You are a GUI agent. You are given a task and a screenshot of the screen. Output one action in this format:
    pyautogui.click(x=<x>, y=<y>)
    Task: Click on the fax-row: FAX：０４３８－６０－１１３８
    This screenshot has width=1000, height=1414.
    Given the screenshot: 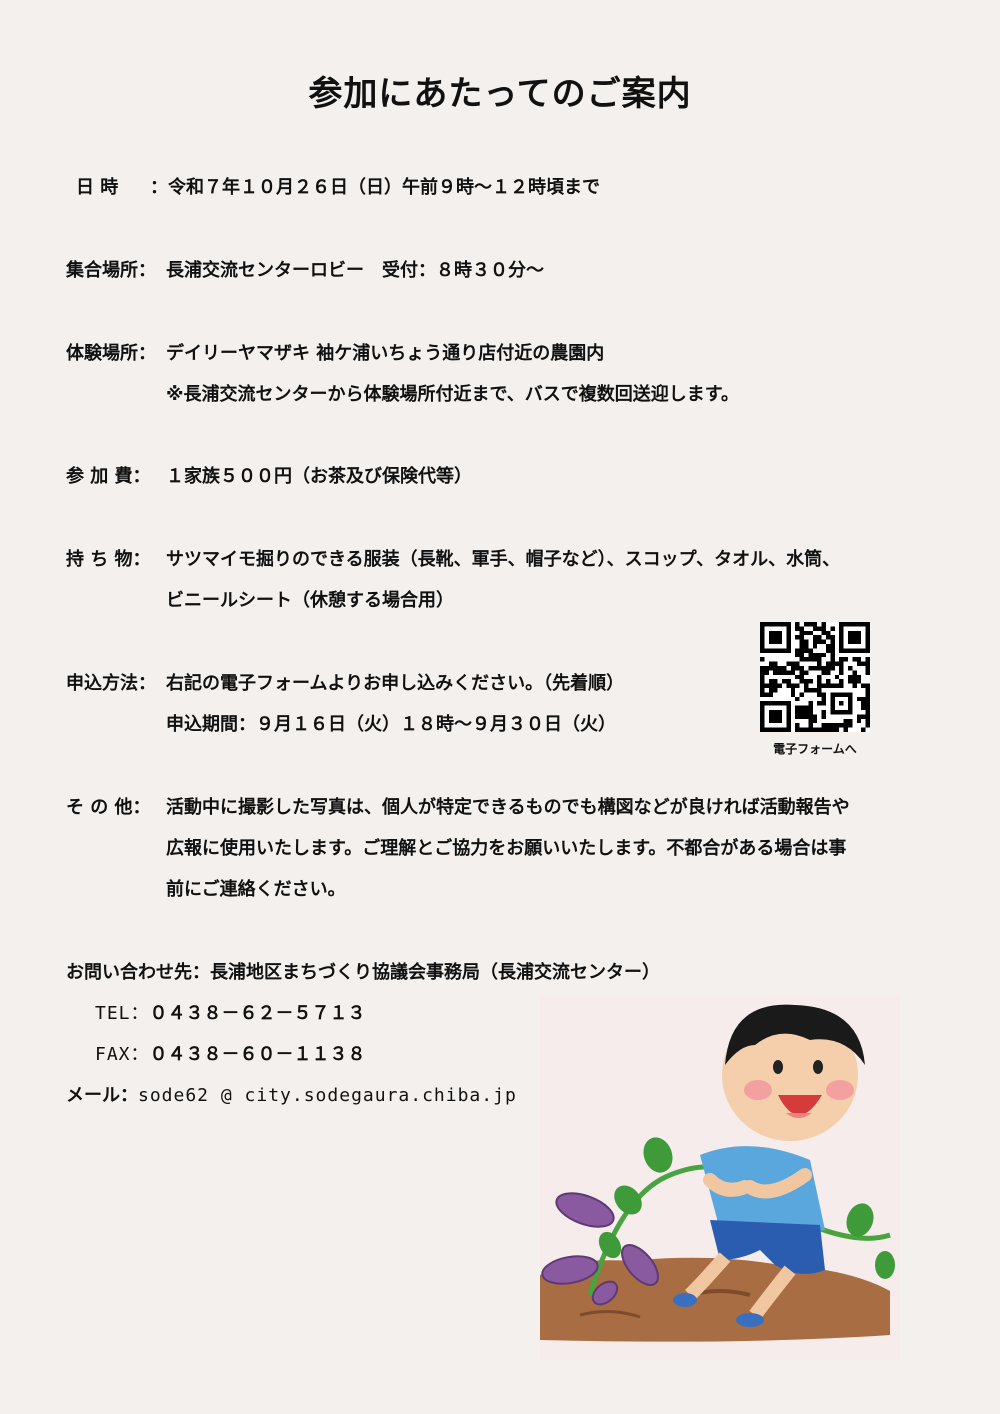 What is the action you would take?
    pyautogui.click(x=230, y=1053)
    